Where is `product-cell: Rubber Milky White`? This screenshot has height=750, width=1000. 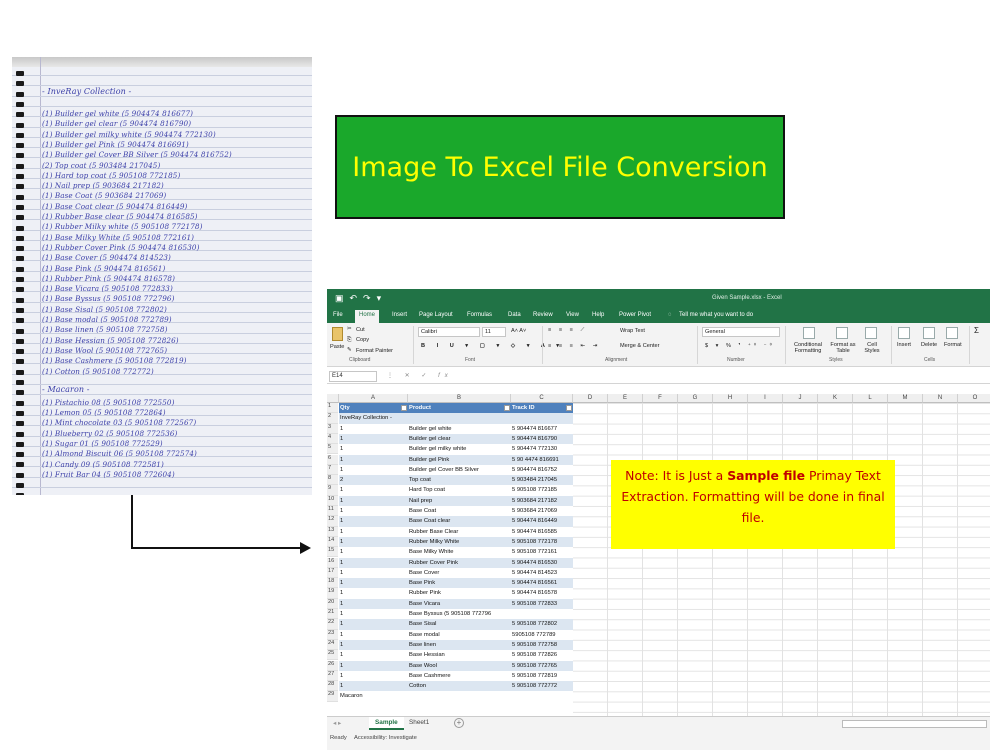
product-cell: Rubber Milky White is located at coordinates (459, 542).